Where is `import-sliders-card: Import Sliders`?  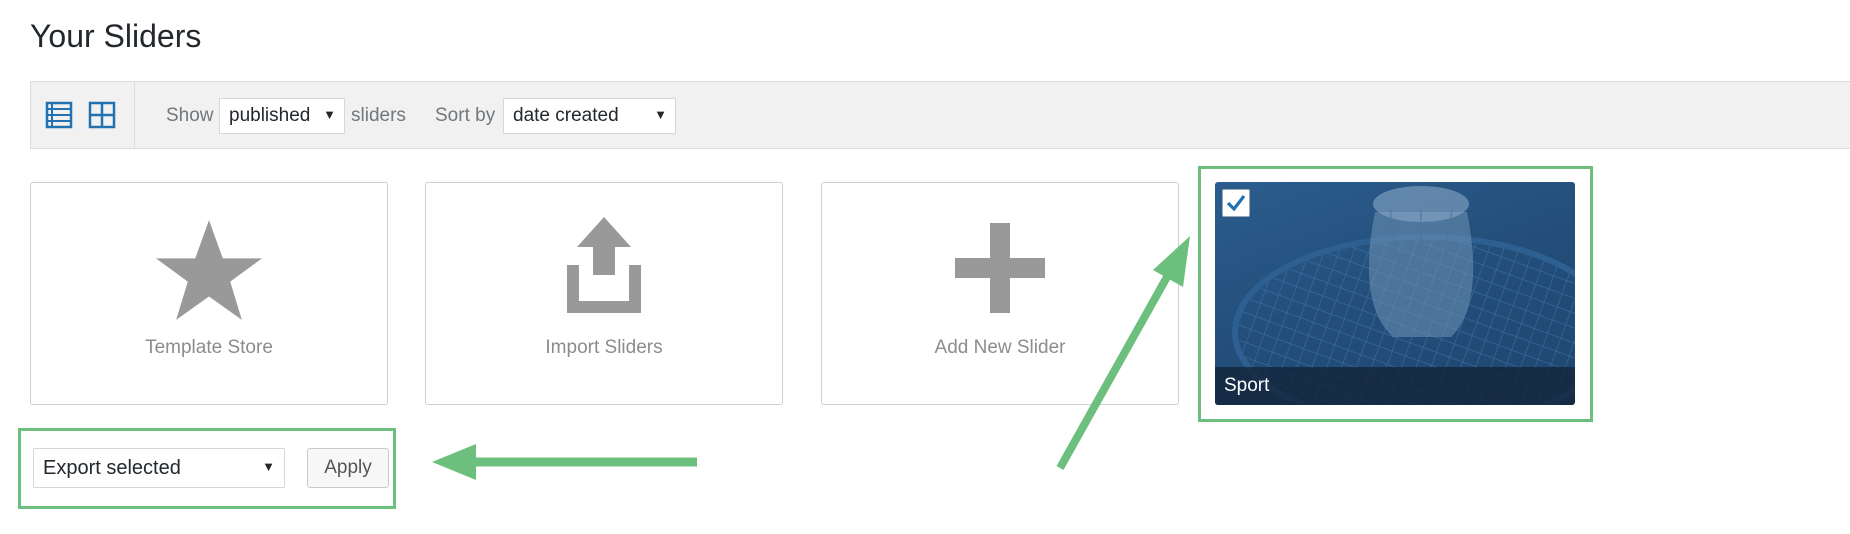
import-sliders-card: Import Sliders is located at coordinates (604, 293).